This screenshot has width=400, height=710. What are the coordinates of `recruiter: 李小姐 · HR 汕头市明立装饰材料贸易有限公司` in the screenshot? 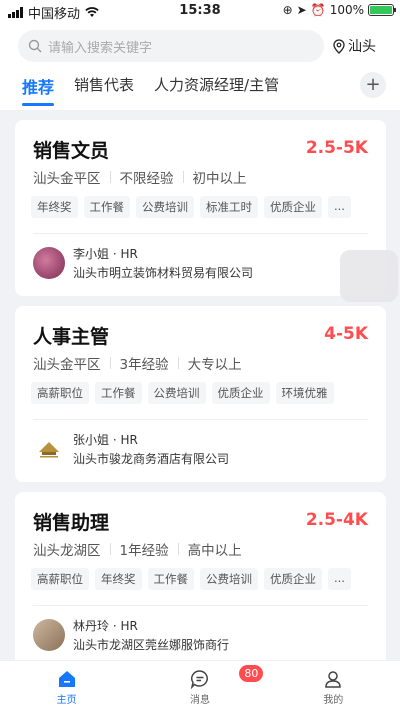 It's located at (143, 263).